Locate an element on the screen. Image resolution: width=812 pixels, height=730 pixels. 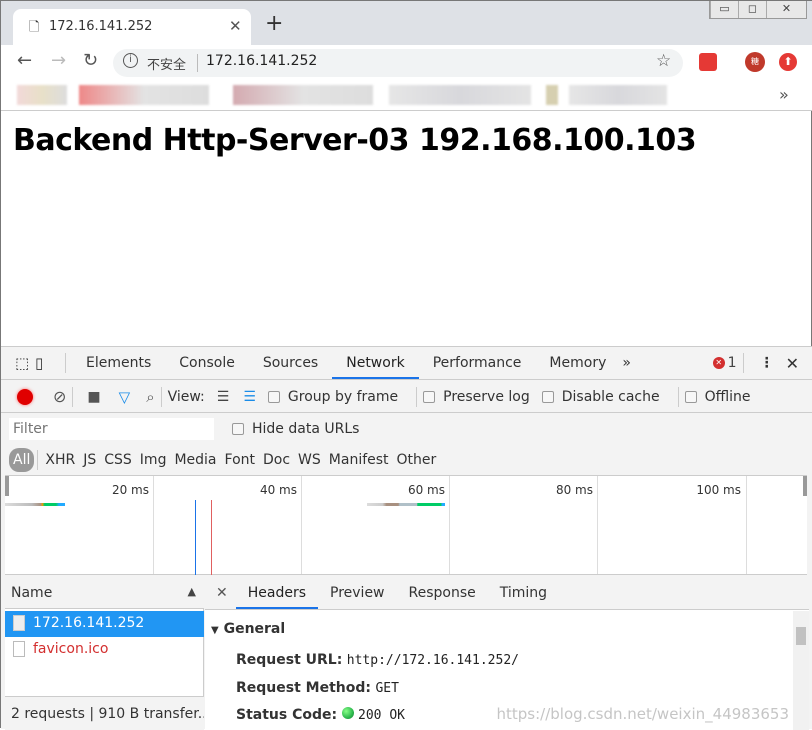
tab-title: 172.16.141.252 is located at coordinates (101, 26).